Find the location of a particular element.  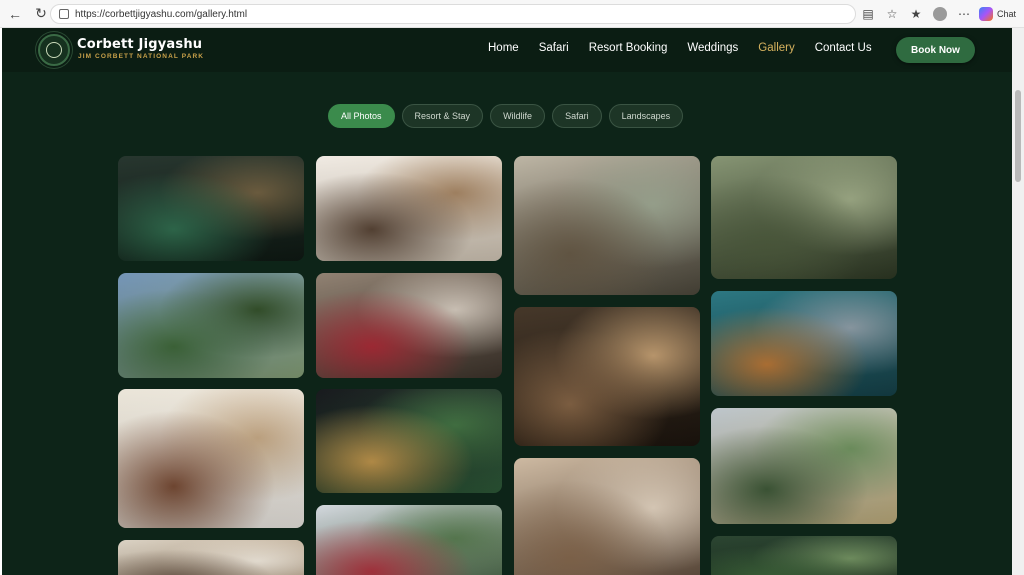

photo-python-head is located at coordinates (607, 376).